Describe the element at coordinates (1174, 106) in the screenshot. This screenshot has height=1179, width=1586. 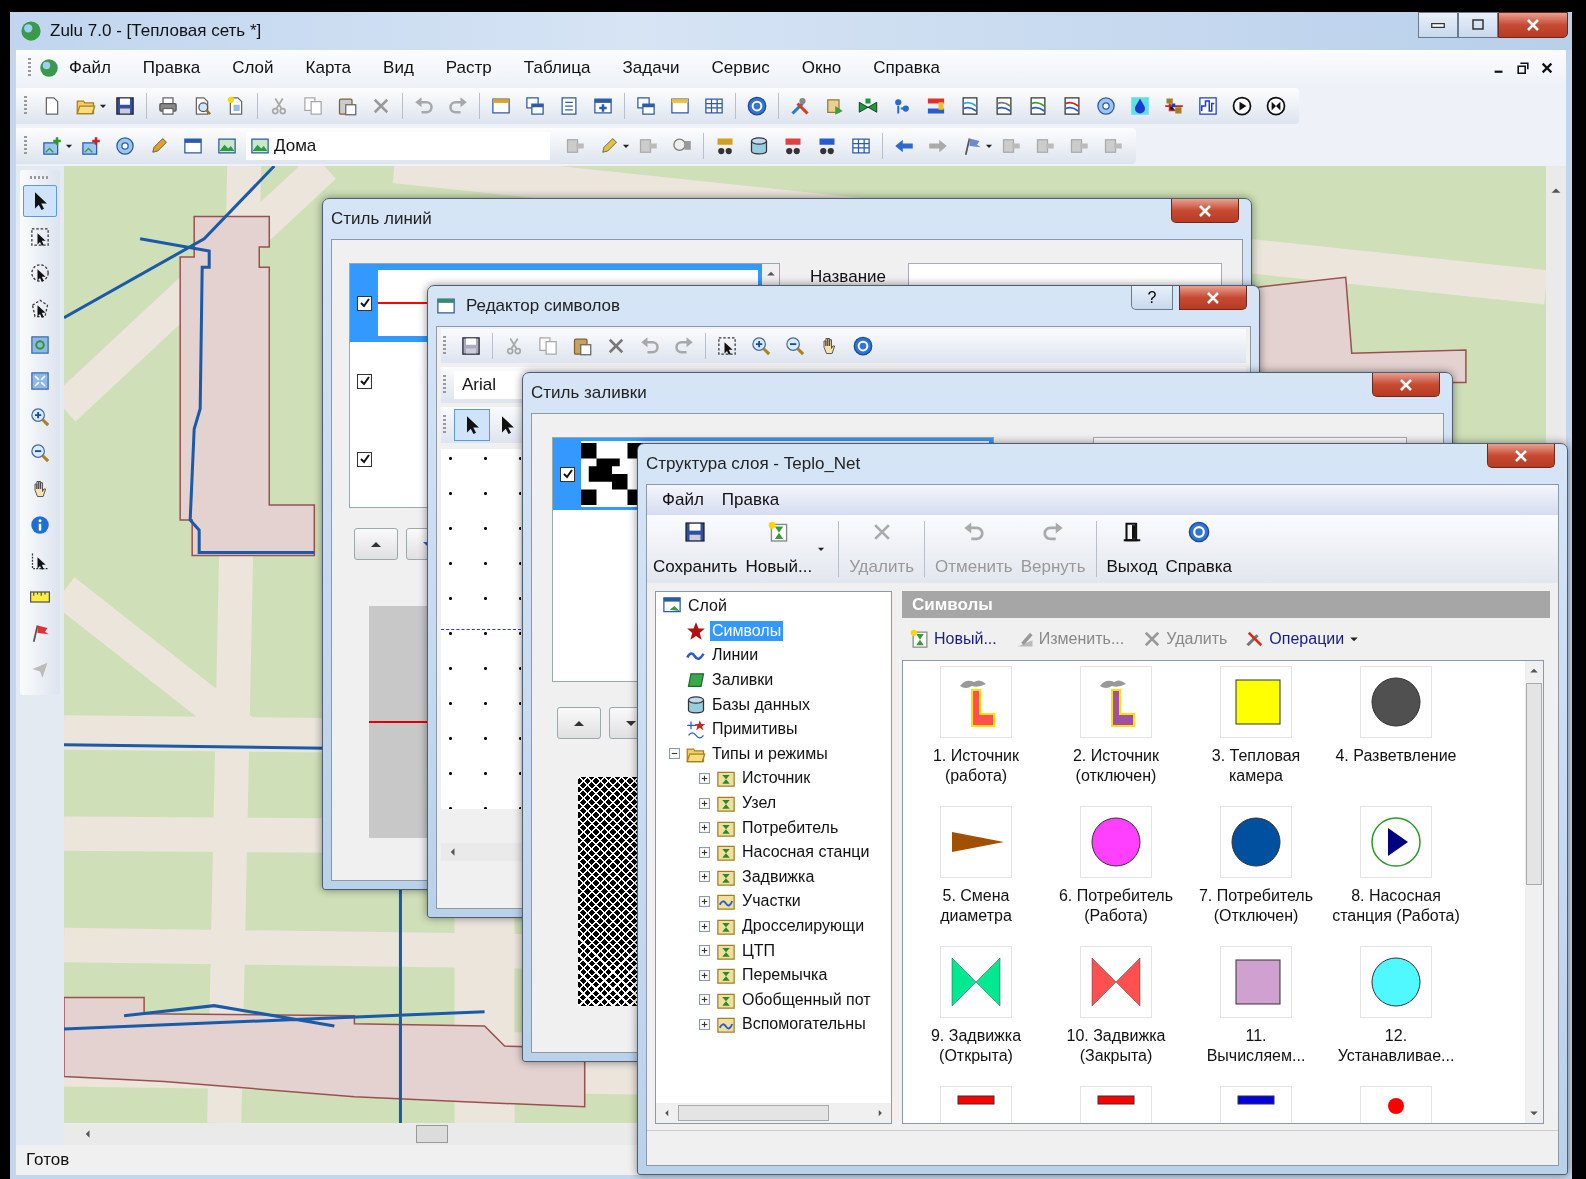
I see `scheme-icon` at that location.